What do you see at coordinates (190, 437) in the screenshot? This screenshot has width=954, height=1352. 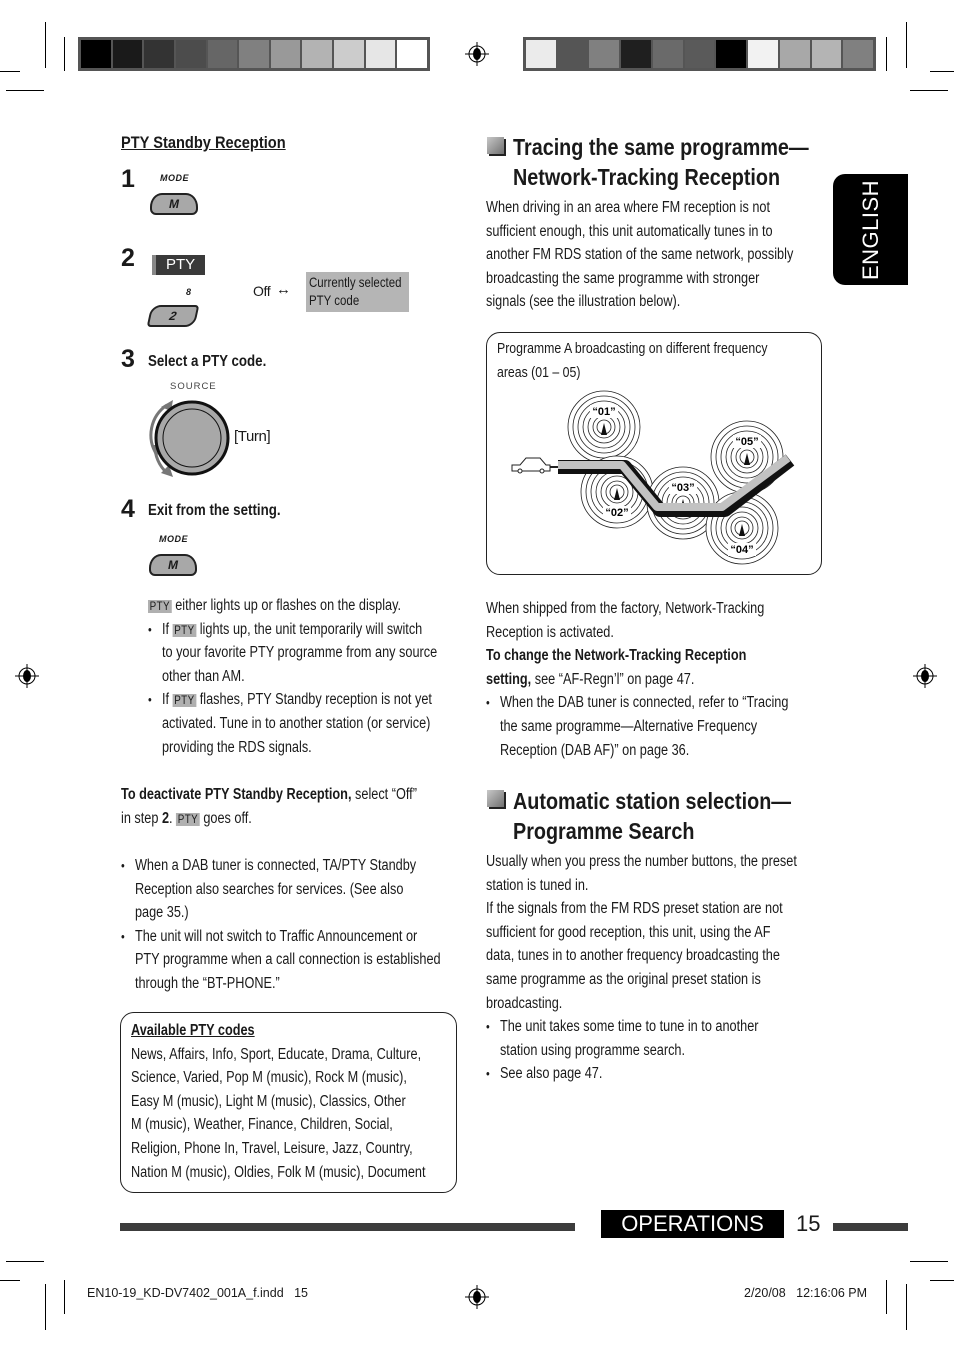 I see `source-knob` at bounding box center [190, 437].